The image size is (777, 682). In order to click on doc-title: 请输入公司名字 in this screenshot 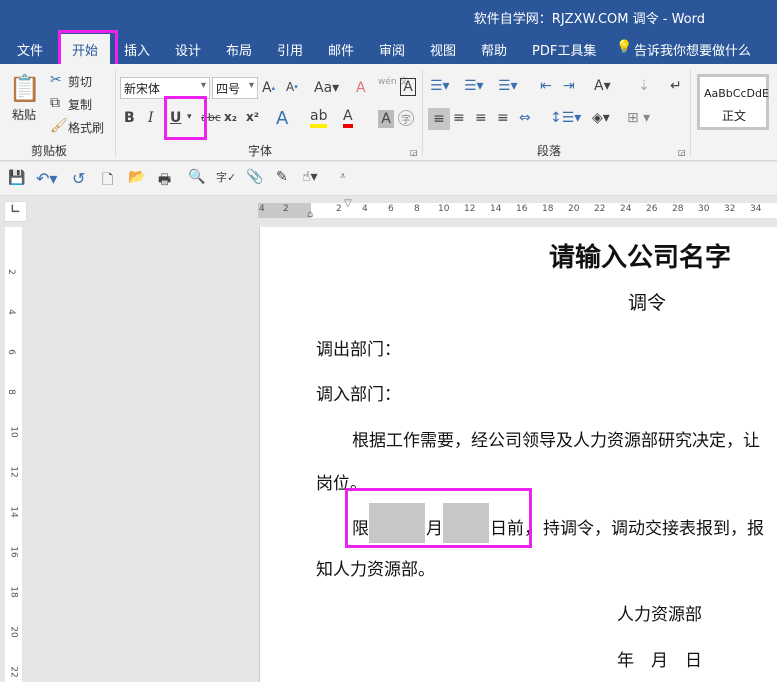, I will do `click(640, 258)`.